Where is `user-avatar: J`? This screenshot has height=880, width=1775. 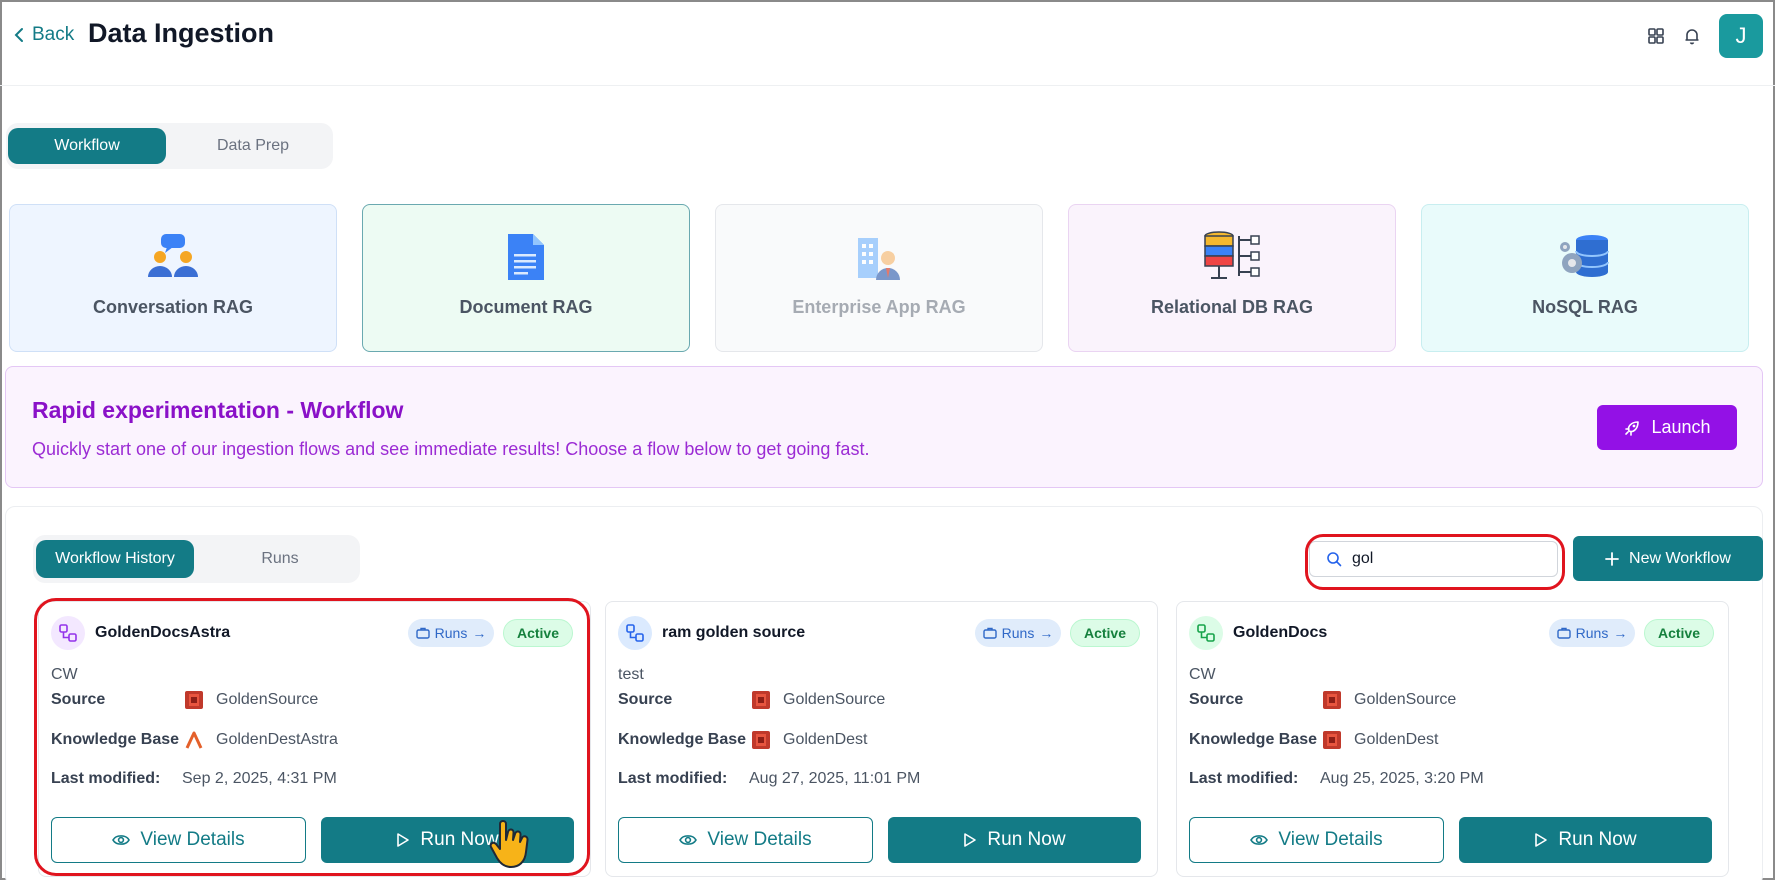 user-avatar: J is located at coordinates (1741, 36).